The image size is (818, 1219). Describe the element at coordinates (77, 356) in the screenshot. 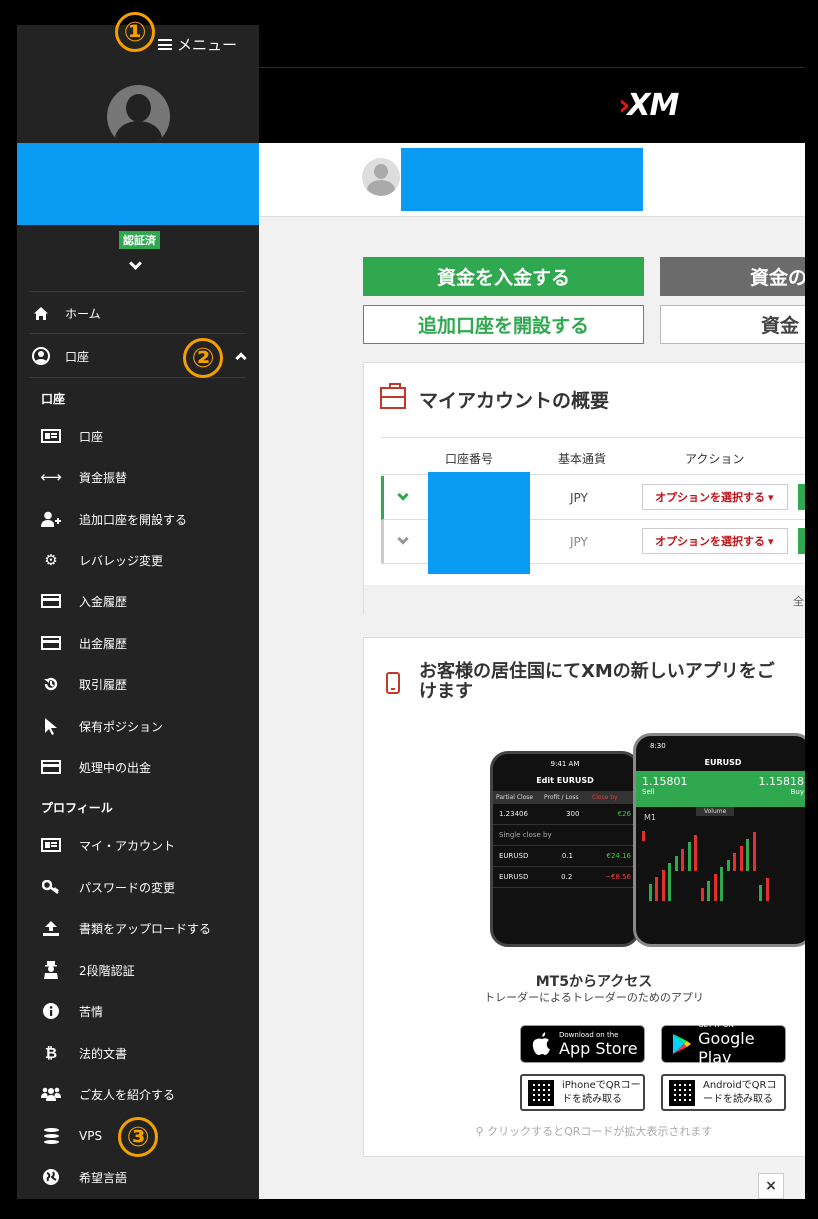

I see `sidebar-item-label: 口座` at that location.